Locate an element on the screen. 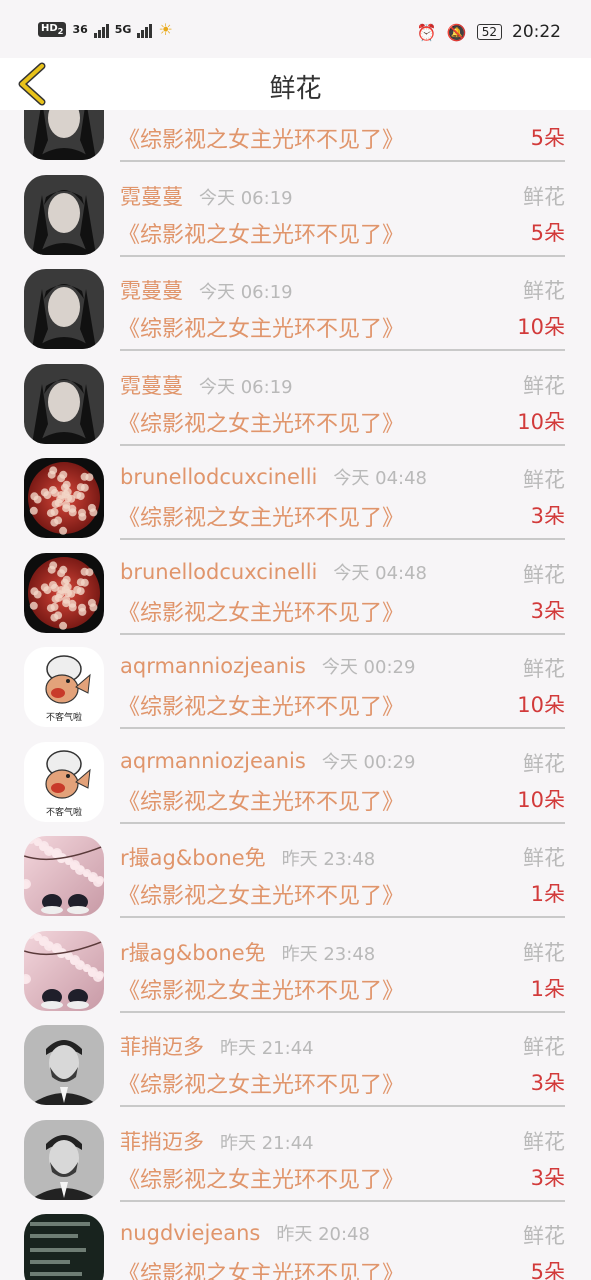  top-bar: 鲜花 is located at coordinates (295, 84).